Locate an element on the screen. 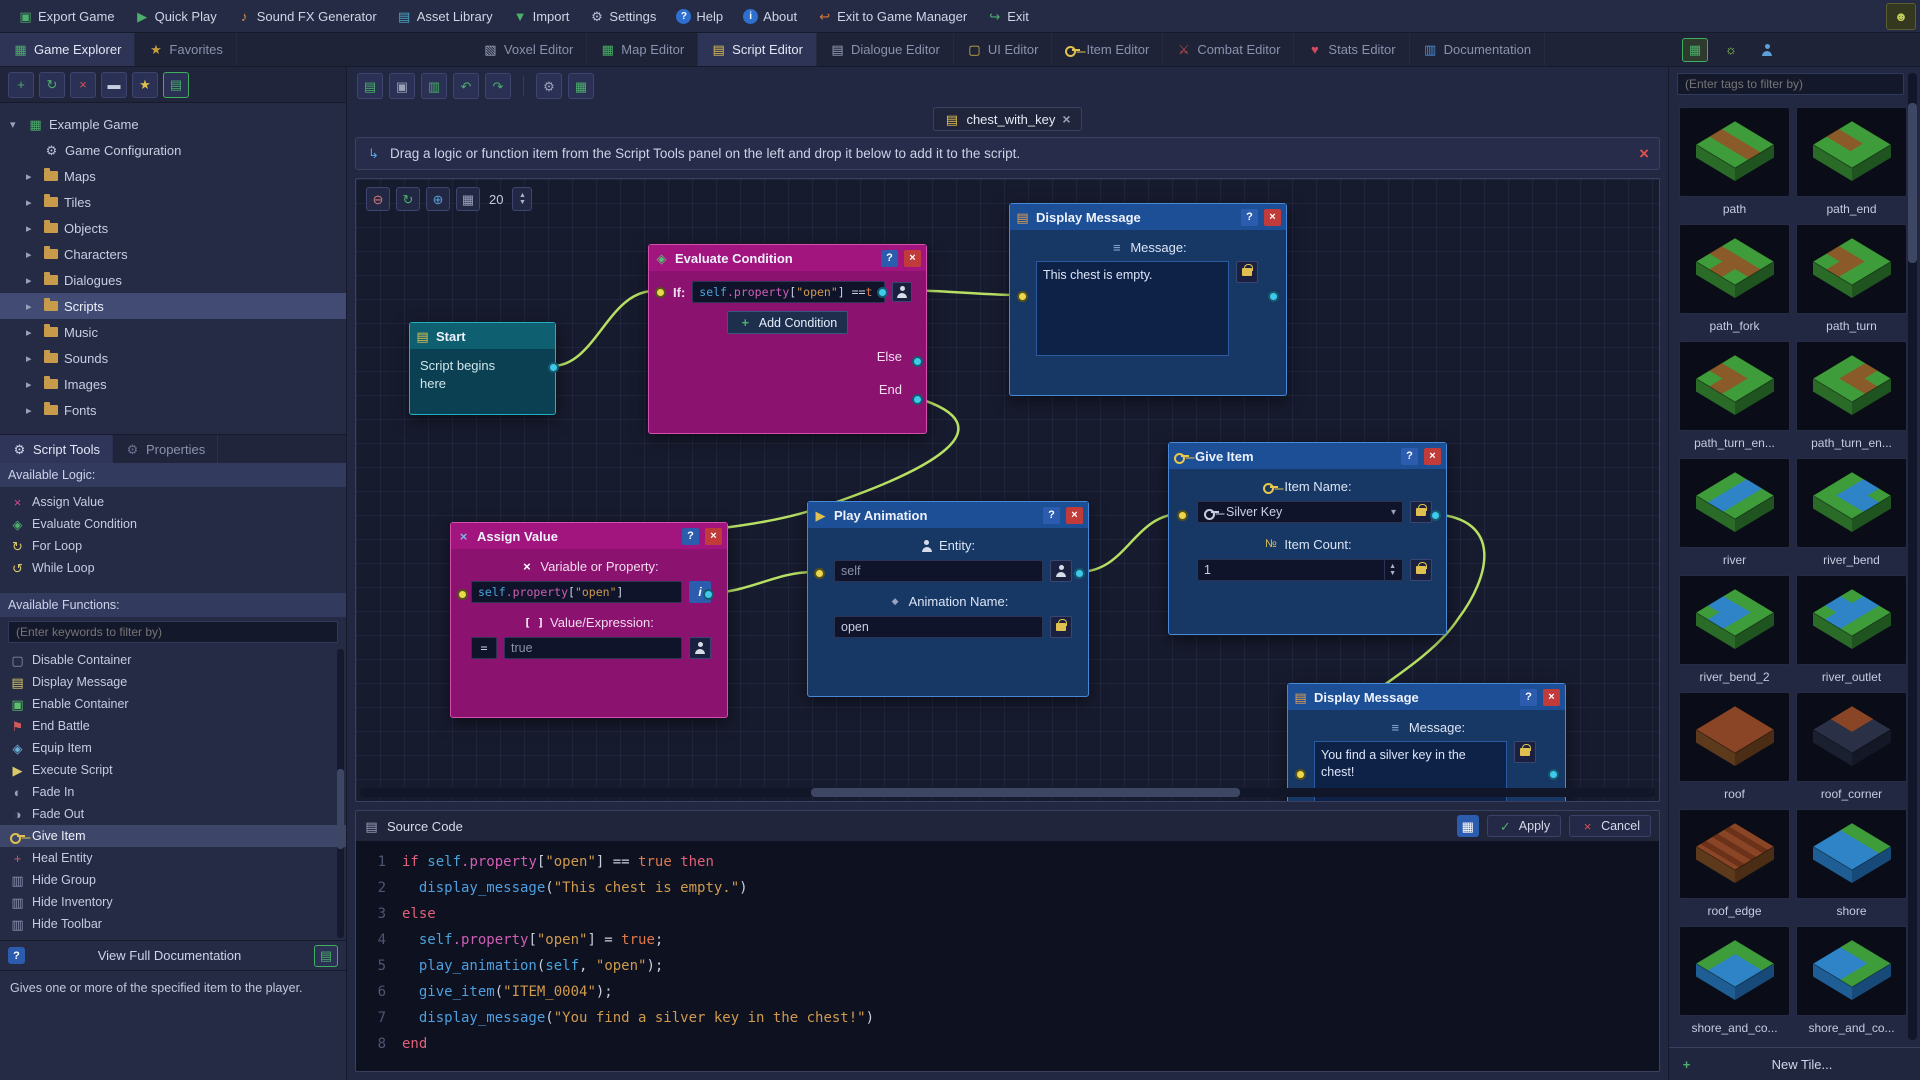 The image size is (1920, 1080). tab-combat-editor: ⚔ Combat Editor is located at coordinates (1229, 49).